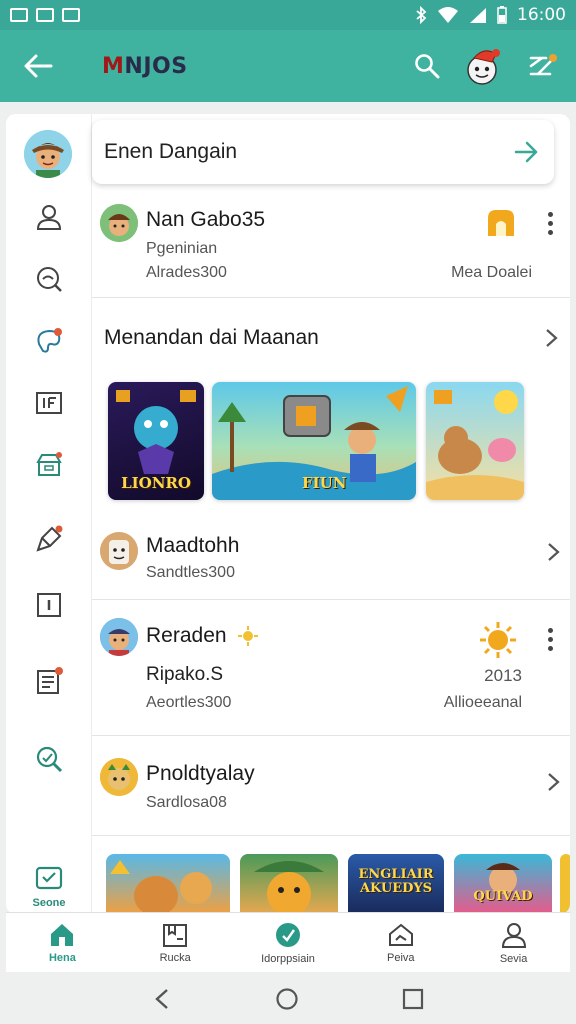 The height and width of the screenshot is (1024, 576). I want to click on search-card-text: Enen Dangain, so click(171, 151).